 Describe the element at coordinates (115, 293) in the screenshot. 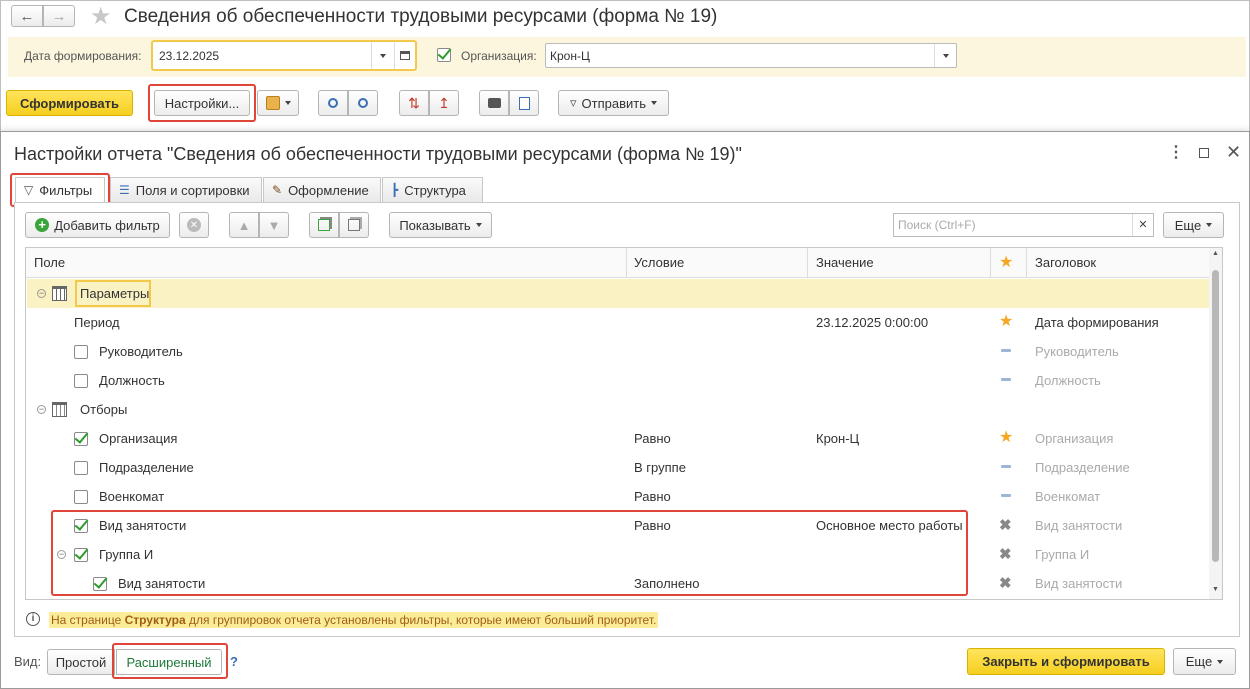

I see `row-field: Параметры` at that location.